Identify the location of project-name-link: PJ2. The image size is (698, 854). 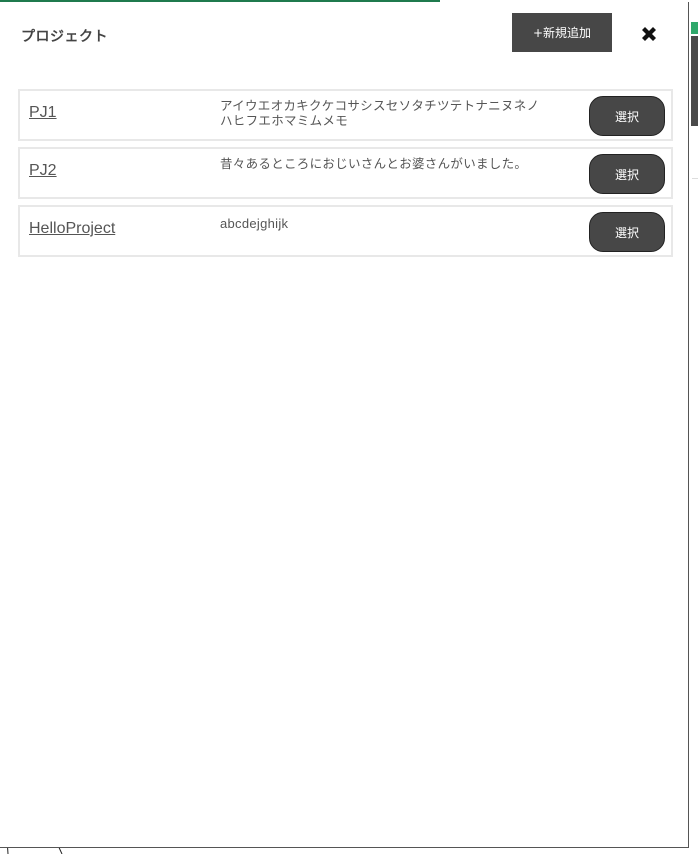
(43, 171).